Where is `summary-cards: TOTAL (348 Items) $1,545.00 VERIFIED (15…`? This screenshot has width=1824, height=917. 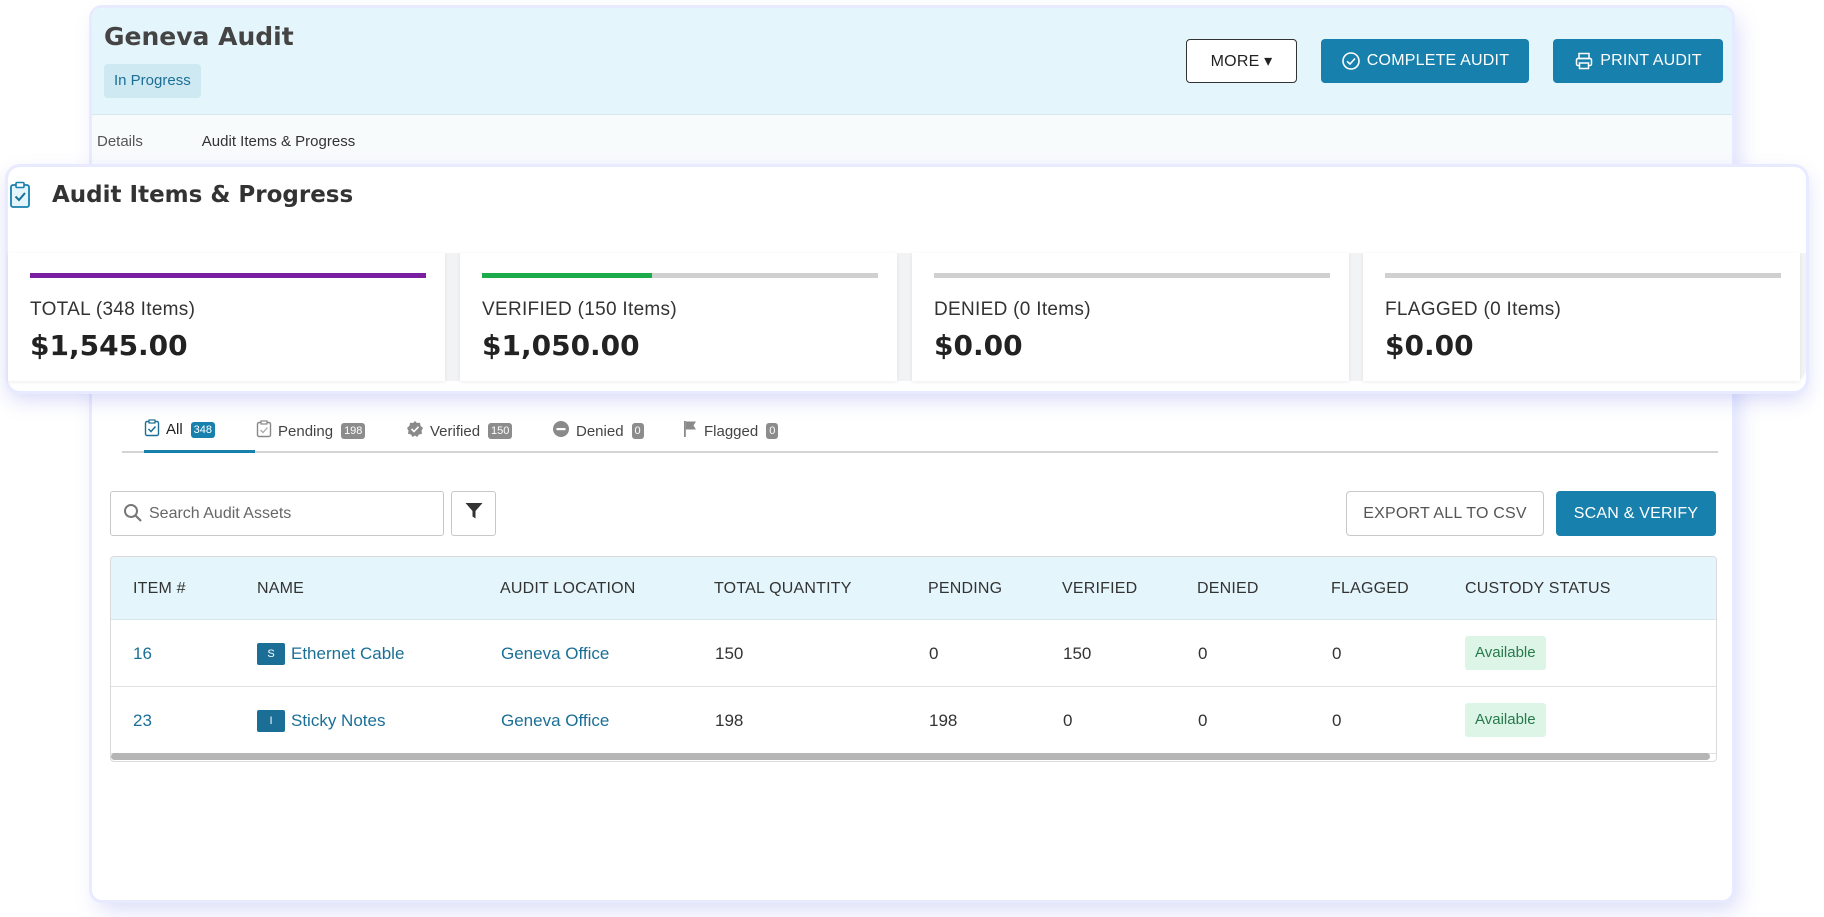
summary-cards: TOTAL (348 Items) $1,545.00 VERIFIED (15… is located at coordinates (907, 317).